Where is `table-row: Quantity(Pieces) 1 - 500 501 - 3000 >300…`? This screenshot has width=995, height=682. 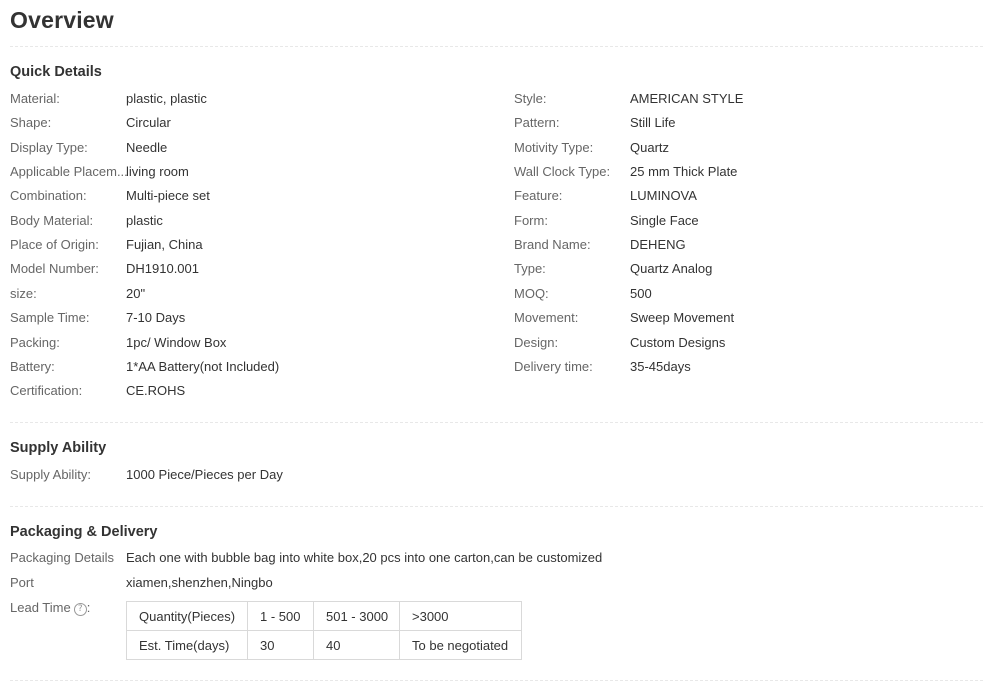 table-row: Quantity(Pieces) 1 - 500 501 - 3000 >300… is located at coordinates (324, 616).